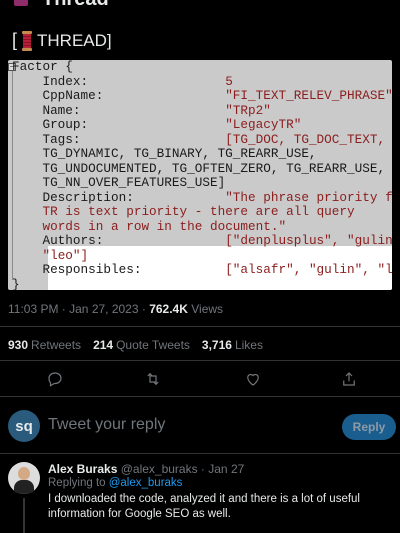  I want to click on code-key: Tags:, so click(119, 139).